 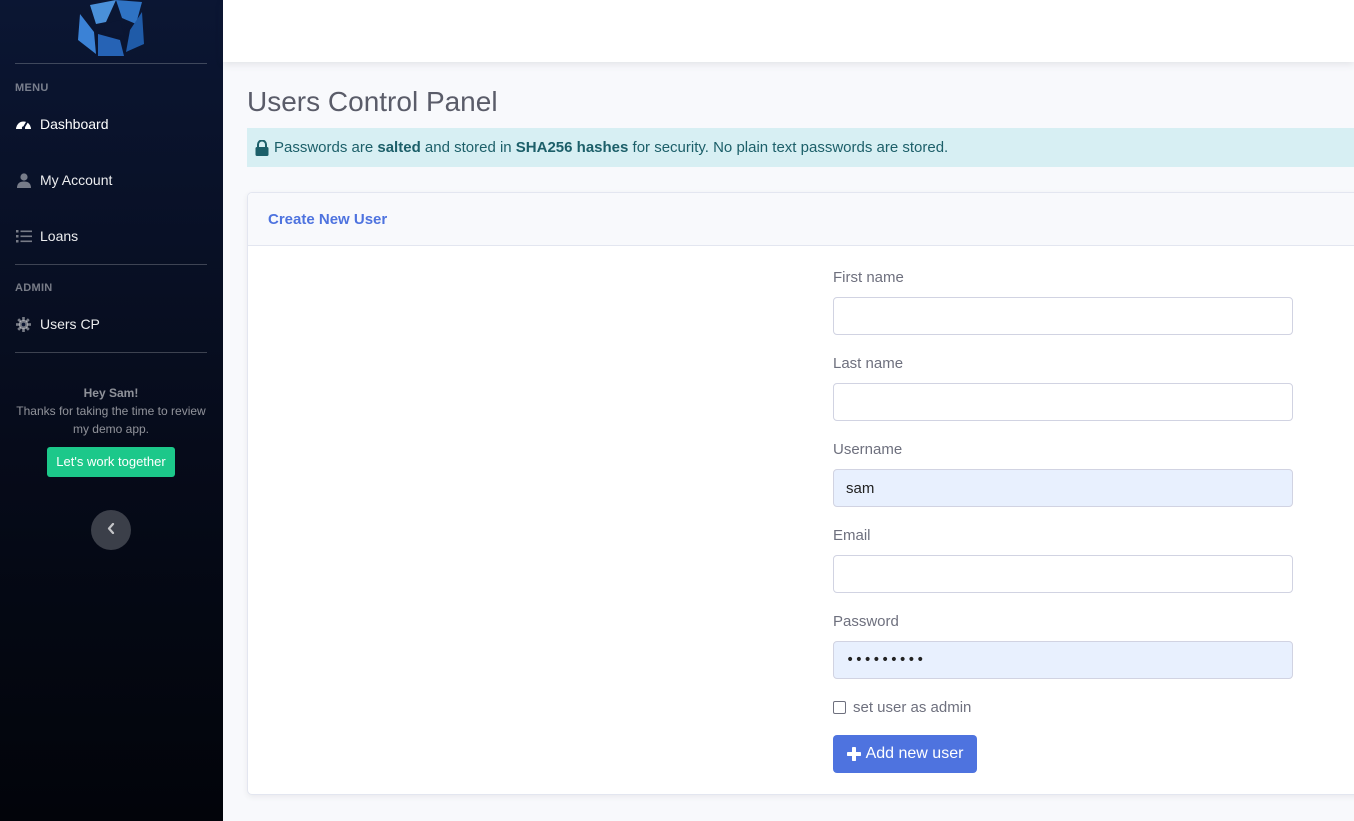 I want to click on alert-text: and stored in, so click(x=468, y=147).